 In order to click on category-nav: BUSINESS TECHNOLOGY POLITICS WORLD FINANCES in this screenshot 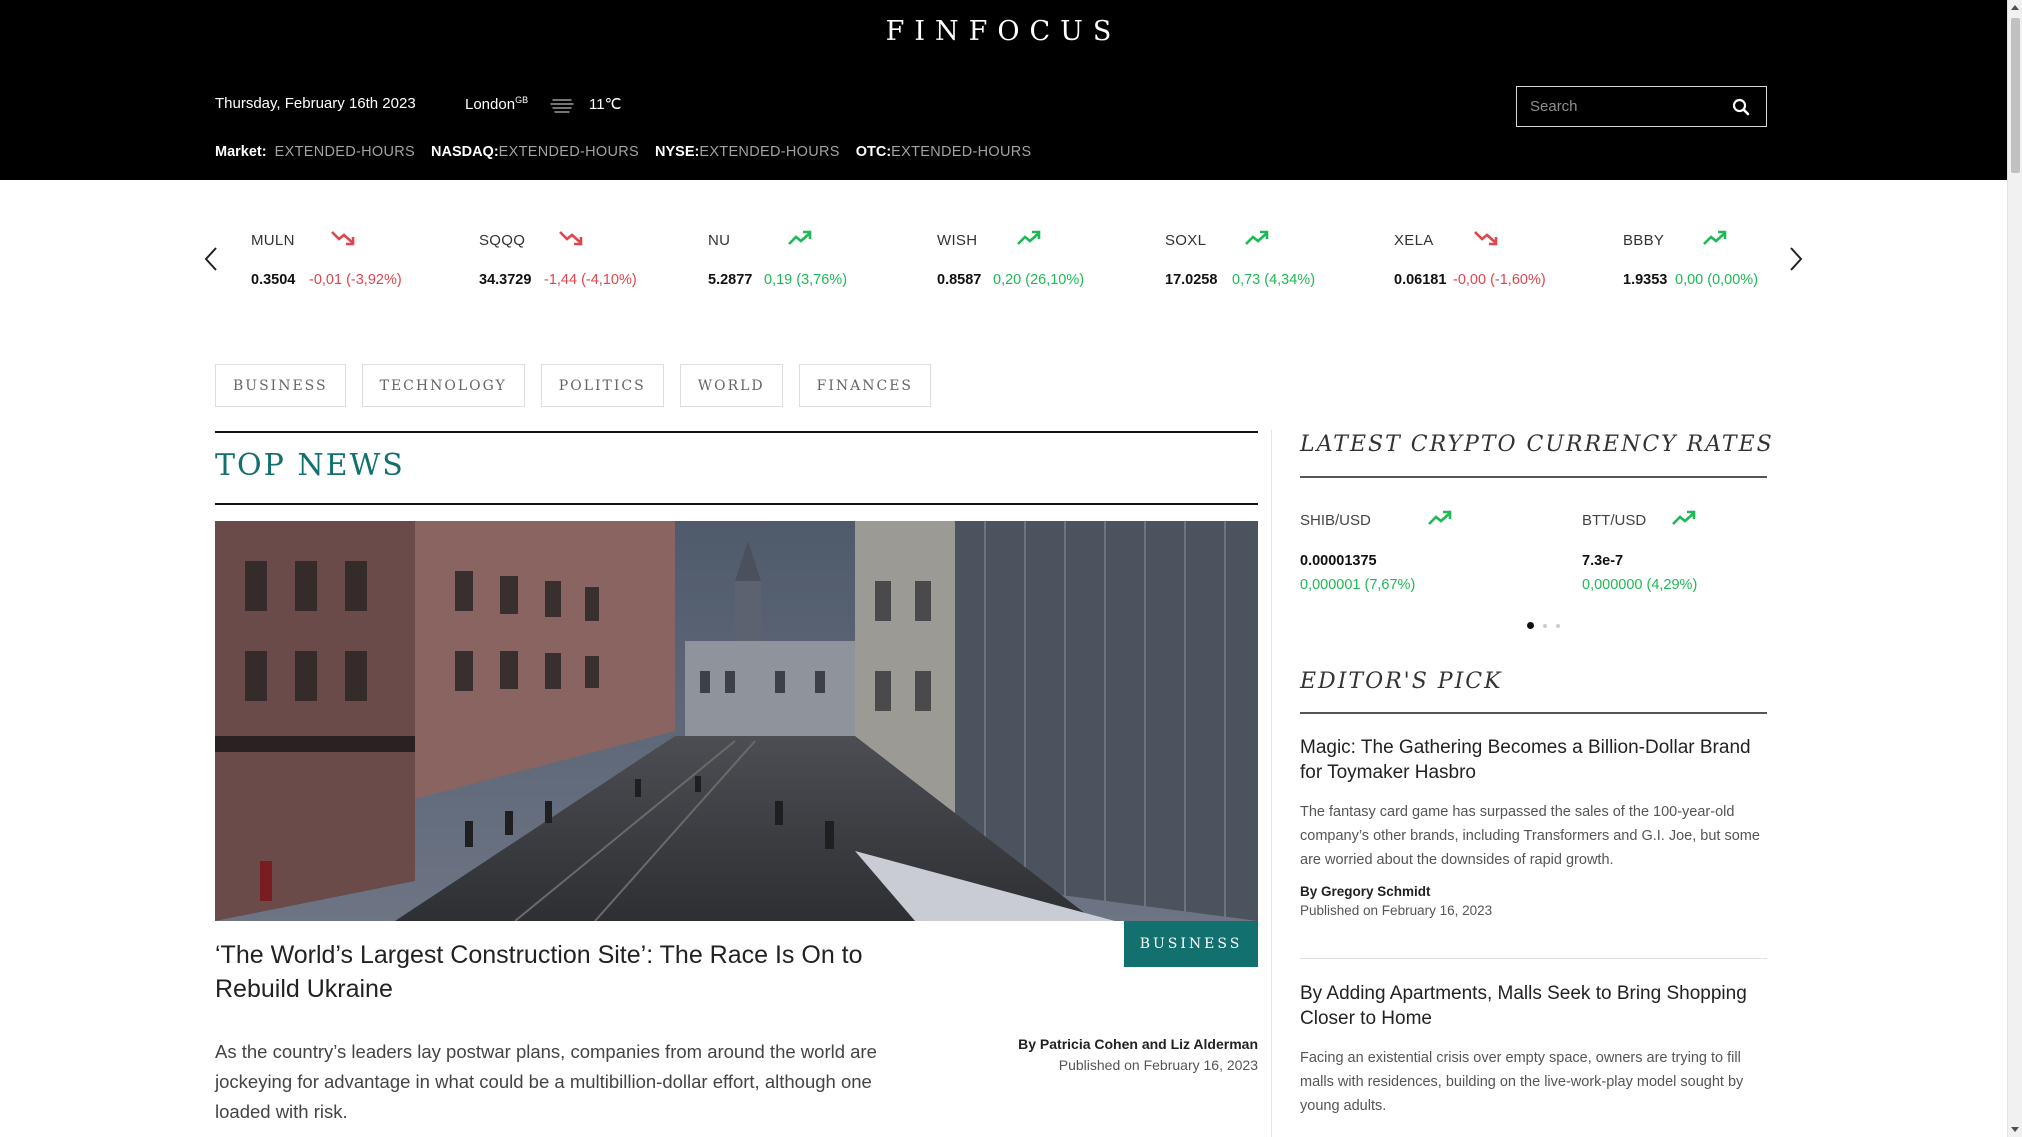, I will do `click(573, 385)`.